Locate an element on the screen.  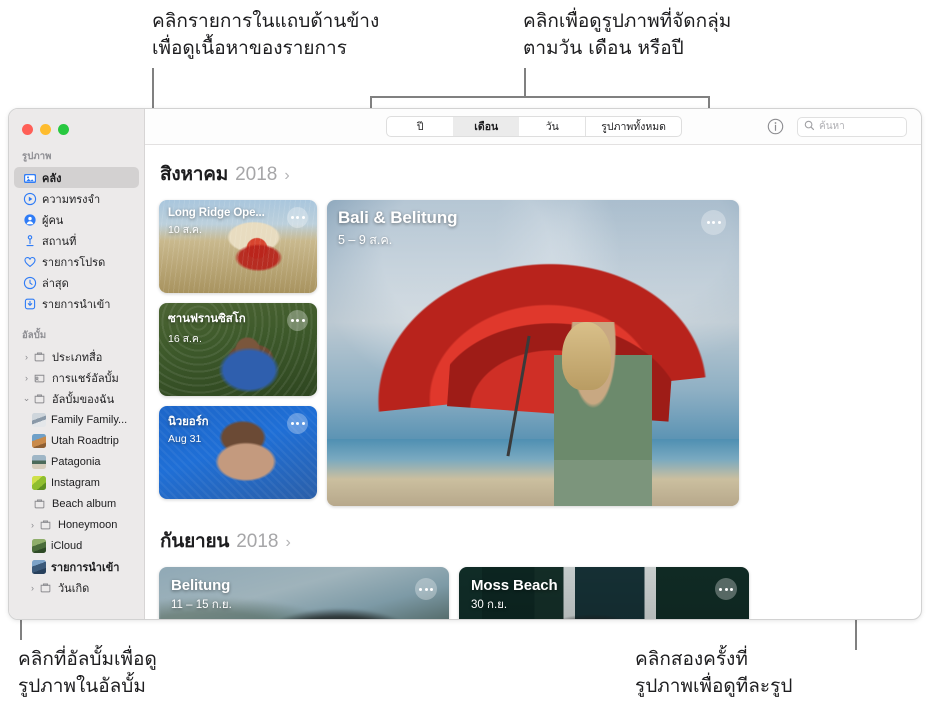
leader-line-grouping-vertical is located at coordinates (525, 82).